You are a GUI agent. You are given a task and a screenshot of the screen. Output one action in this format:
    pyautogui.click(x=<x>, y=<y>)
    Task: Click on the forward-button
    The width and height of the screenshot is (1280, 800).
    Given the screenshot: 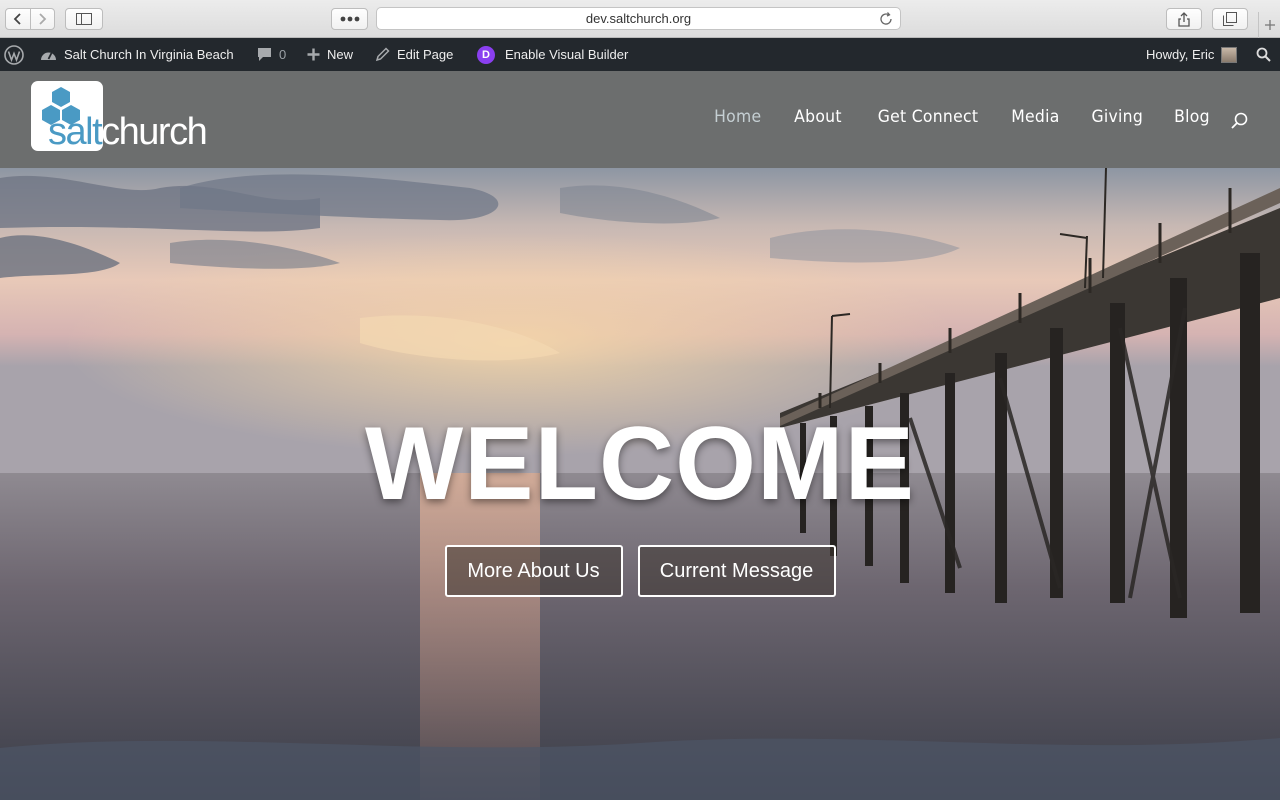 What is the action you would take?
    pyautogui.click(x=42, y=19)
    